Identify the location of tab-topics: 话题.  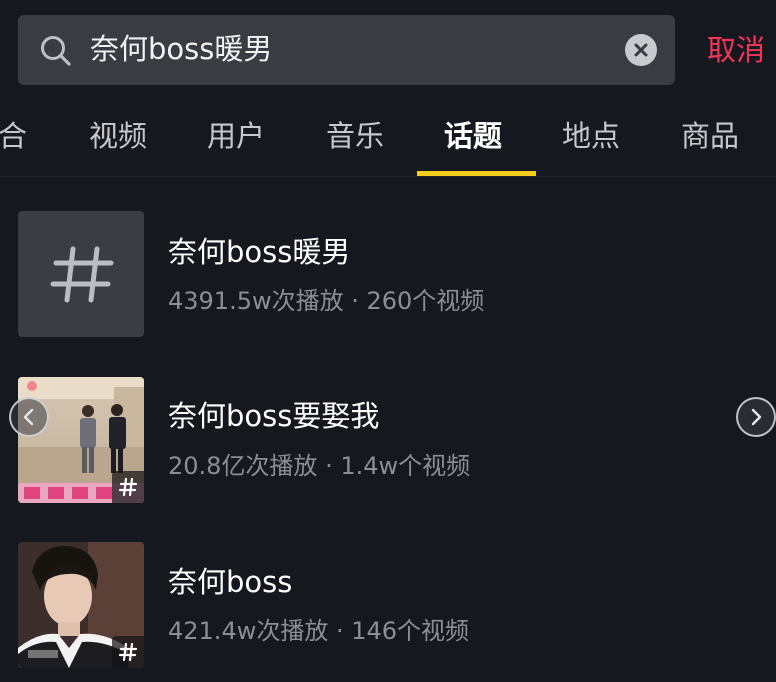
(473, 136).